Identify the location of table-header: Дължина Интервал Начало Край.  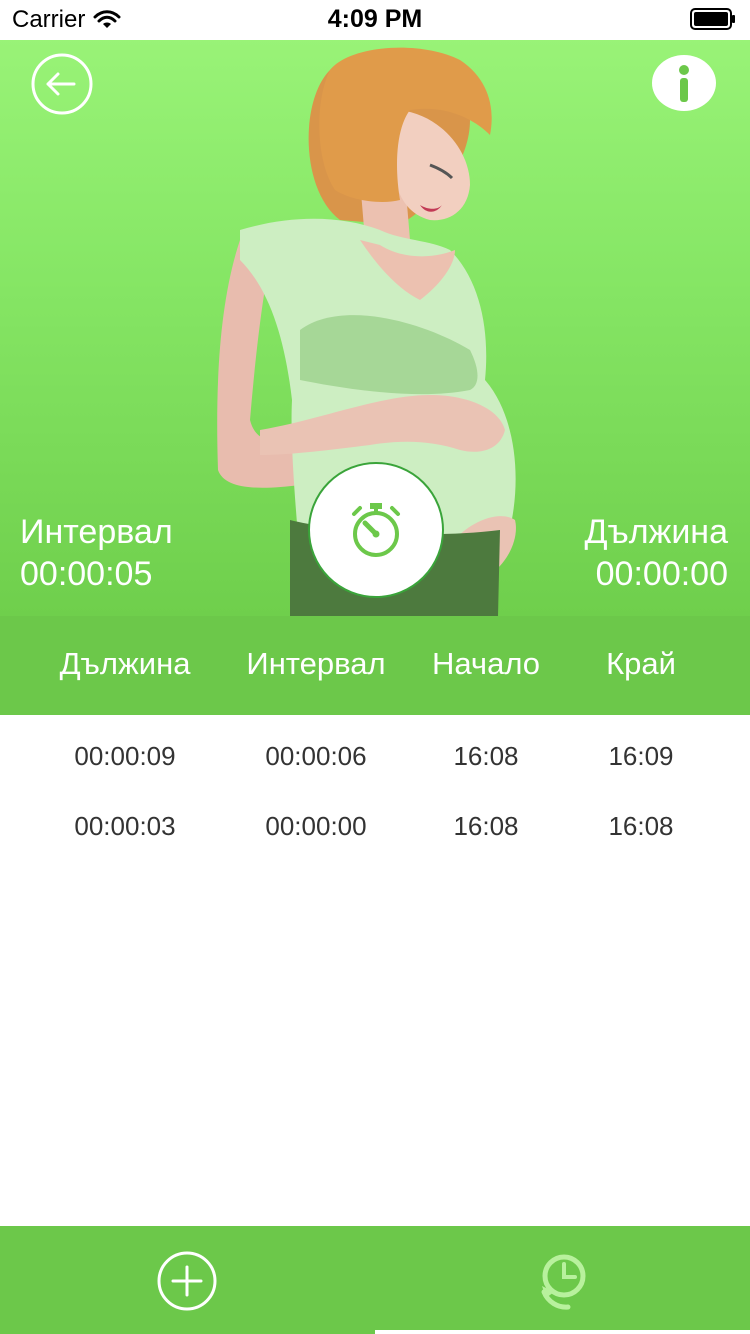
(375, 665).